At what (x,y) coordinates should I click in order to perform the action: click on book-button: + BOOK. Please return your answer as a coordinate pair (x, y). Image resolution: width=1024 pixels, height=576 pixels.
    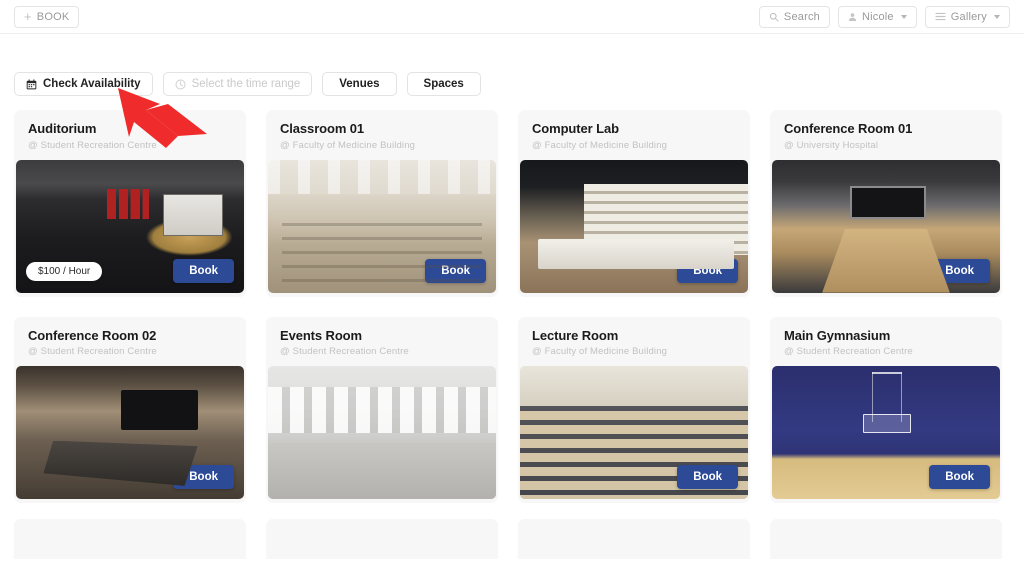
    Looking at the image, I should click on (47, 16).